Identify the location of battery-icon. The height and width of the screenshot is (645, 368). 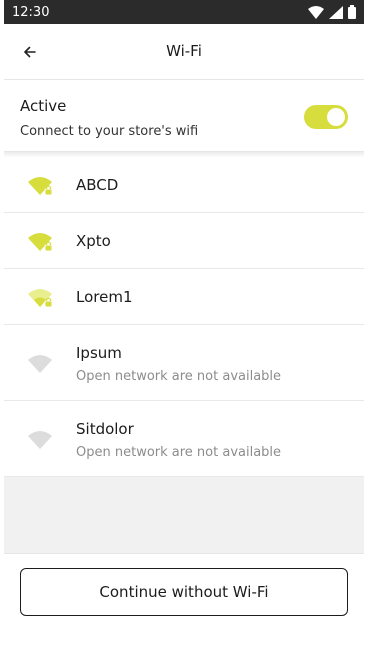
(352, 12).